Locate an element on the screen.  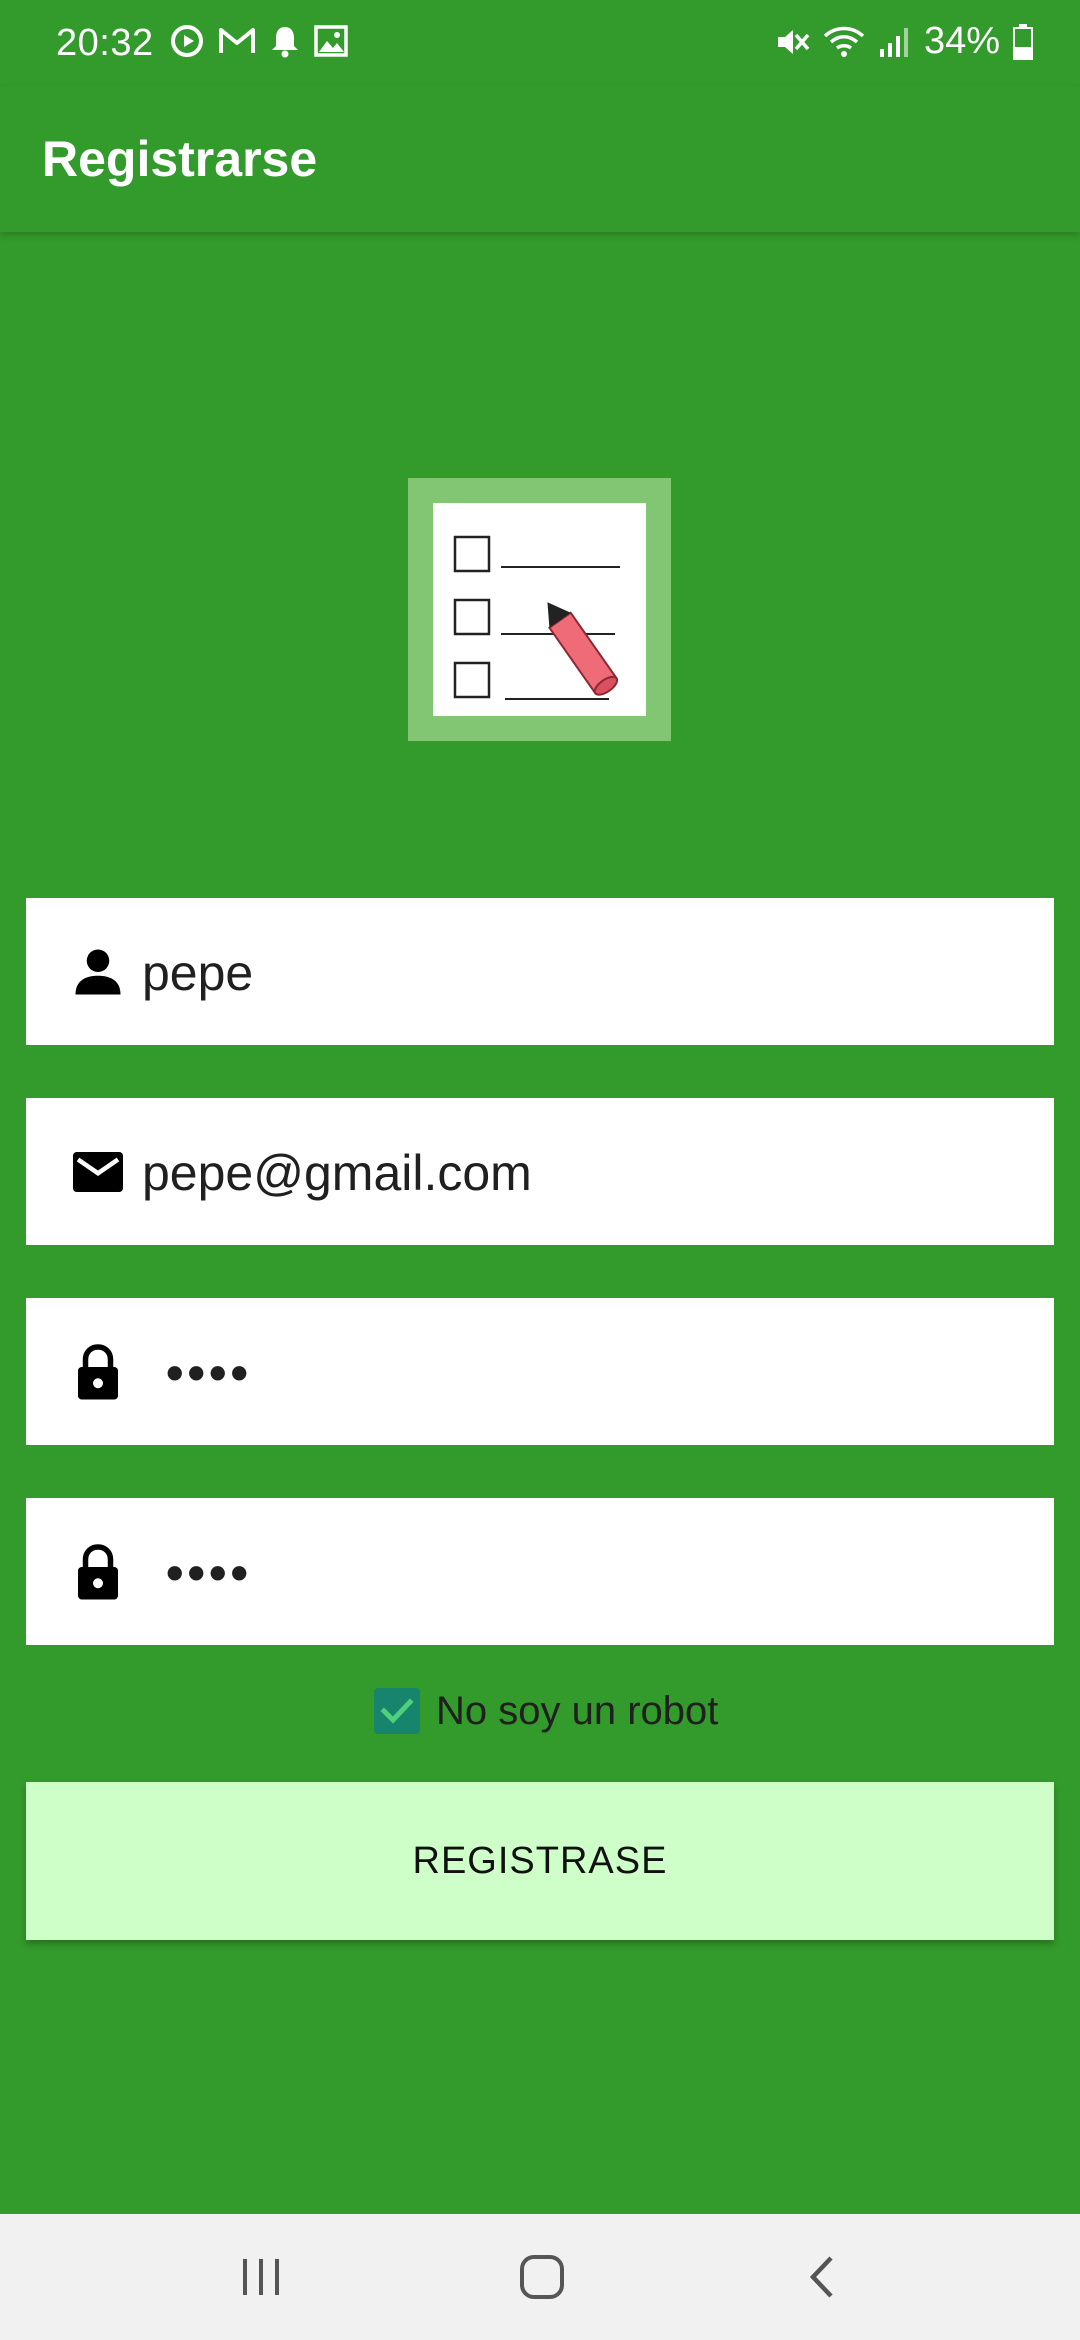
password-field: •••• is located at coordinates (540, 1371).